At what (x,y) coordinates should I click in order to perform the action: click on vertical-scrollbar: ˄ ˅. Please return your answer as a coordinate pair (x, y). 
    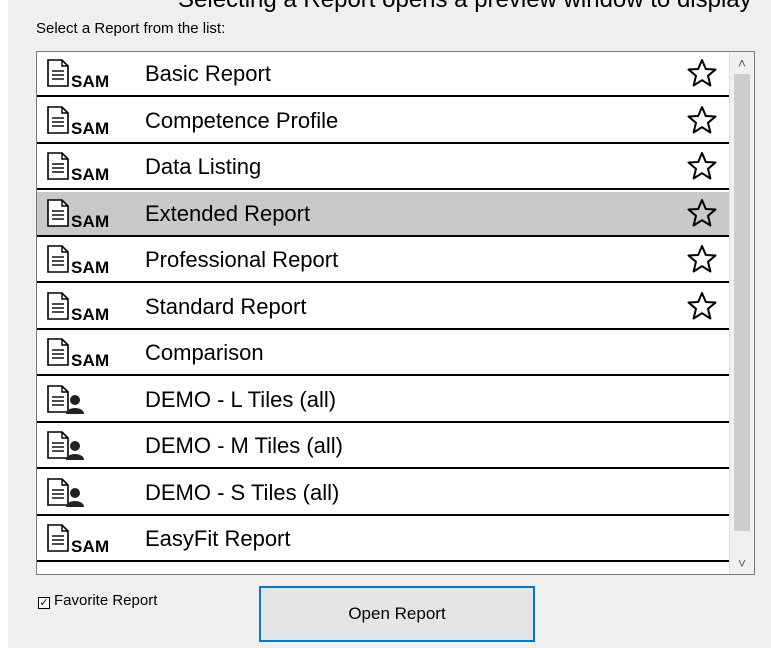
    Looking at the image, I should click on (741, 313).